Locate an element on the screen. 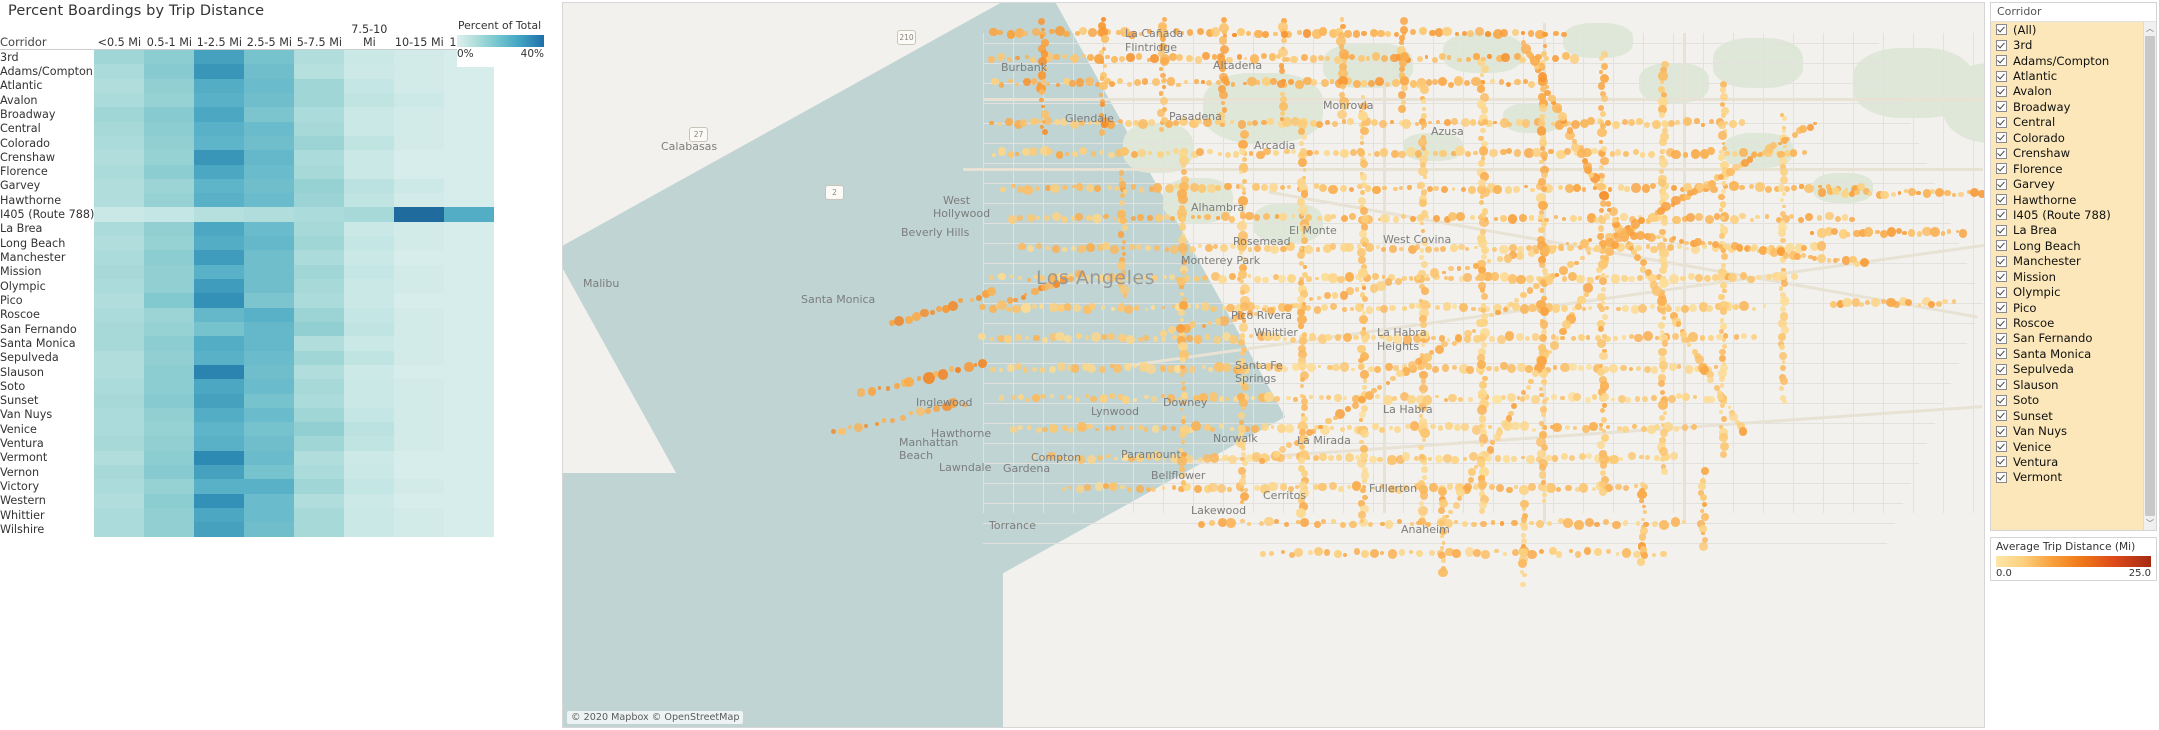 The height and width of the screenshot is (730, 2159). scroll-up-icon: ︿ is located at coordinates (2150, 28).